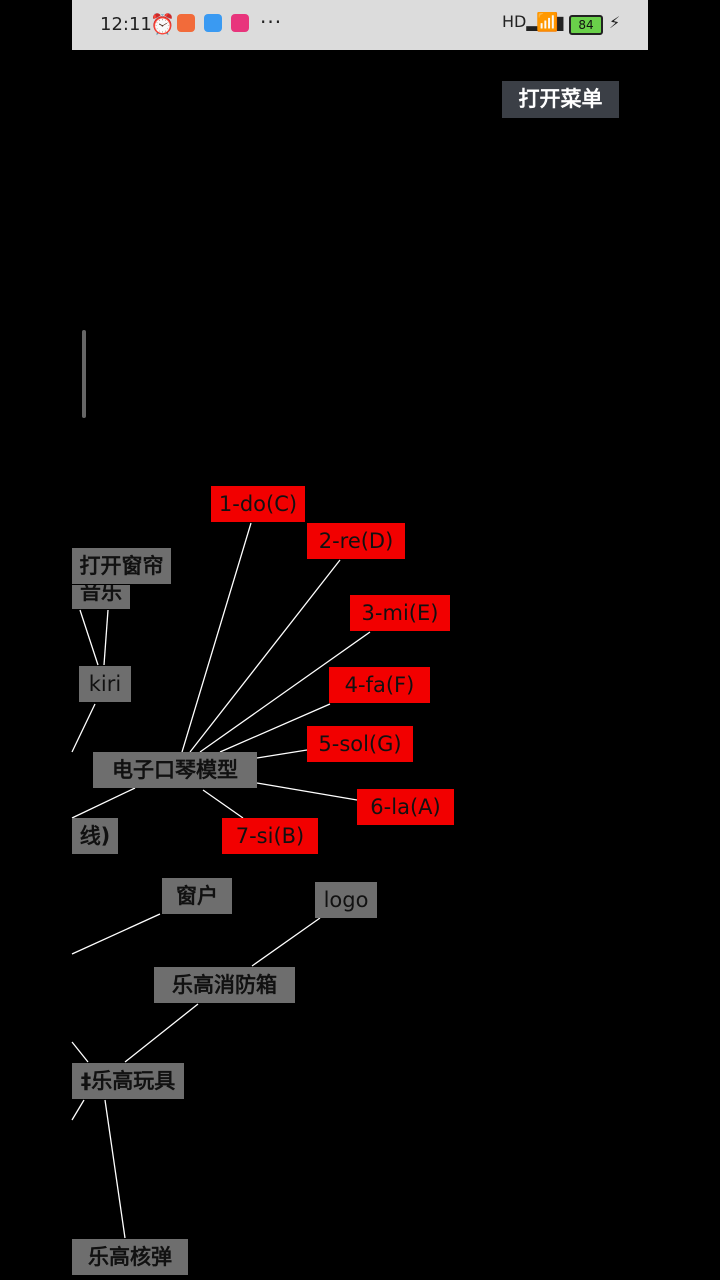 The image size is (720, 1280). What do you see at coordinates (356, 541) in the screenshot?
I see `node-re: 2-re(D)` at bounding box center [356, 541].